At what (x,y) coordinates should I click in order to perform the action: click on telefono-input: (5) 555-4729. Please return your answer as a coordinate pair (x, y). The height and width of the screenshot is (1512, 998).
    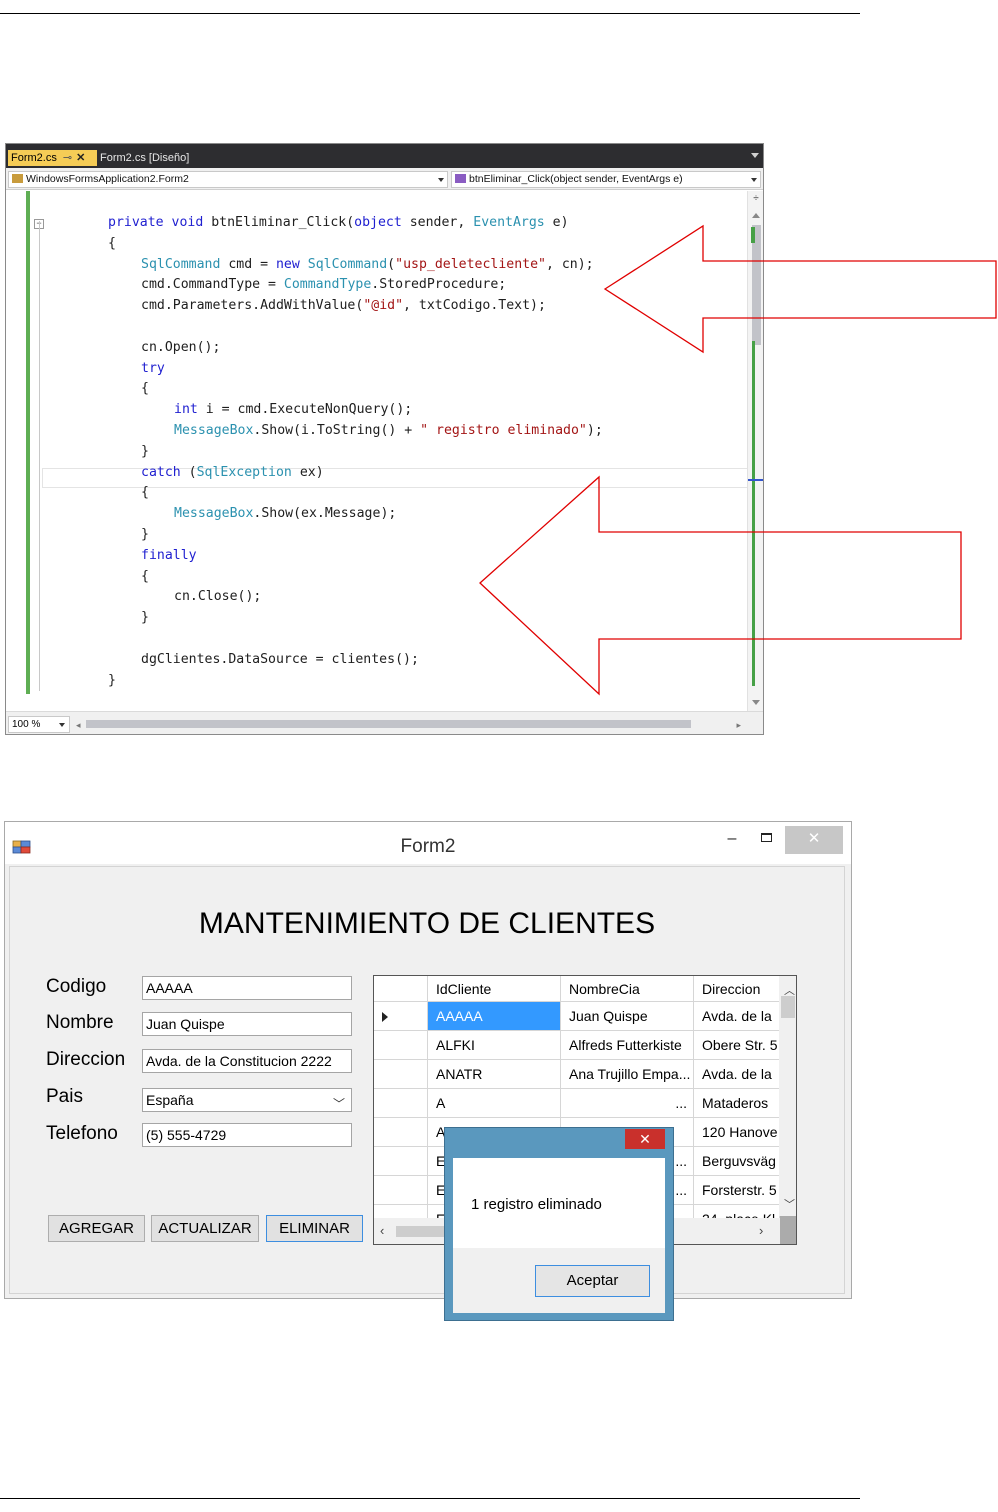
    Looking at the image, I should click on (247, 1135).